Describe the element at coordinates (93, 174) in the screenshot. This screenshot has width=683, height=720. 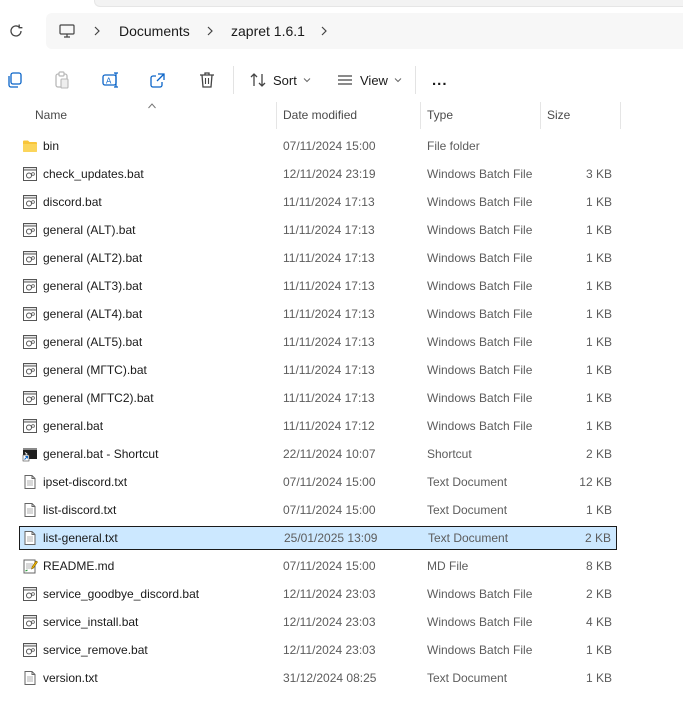
I see `file-name: check_updates.bat` at that location.